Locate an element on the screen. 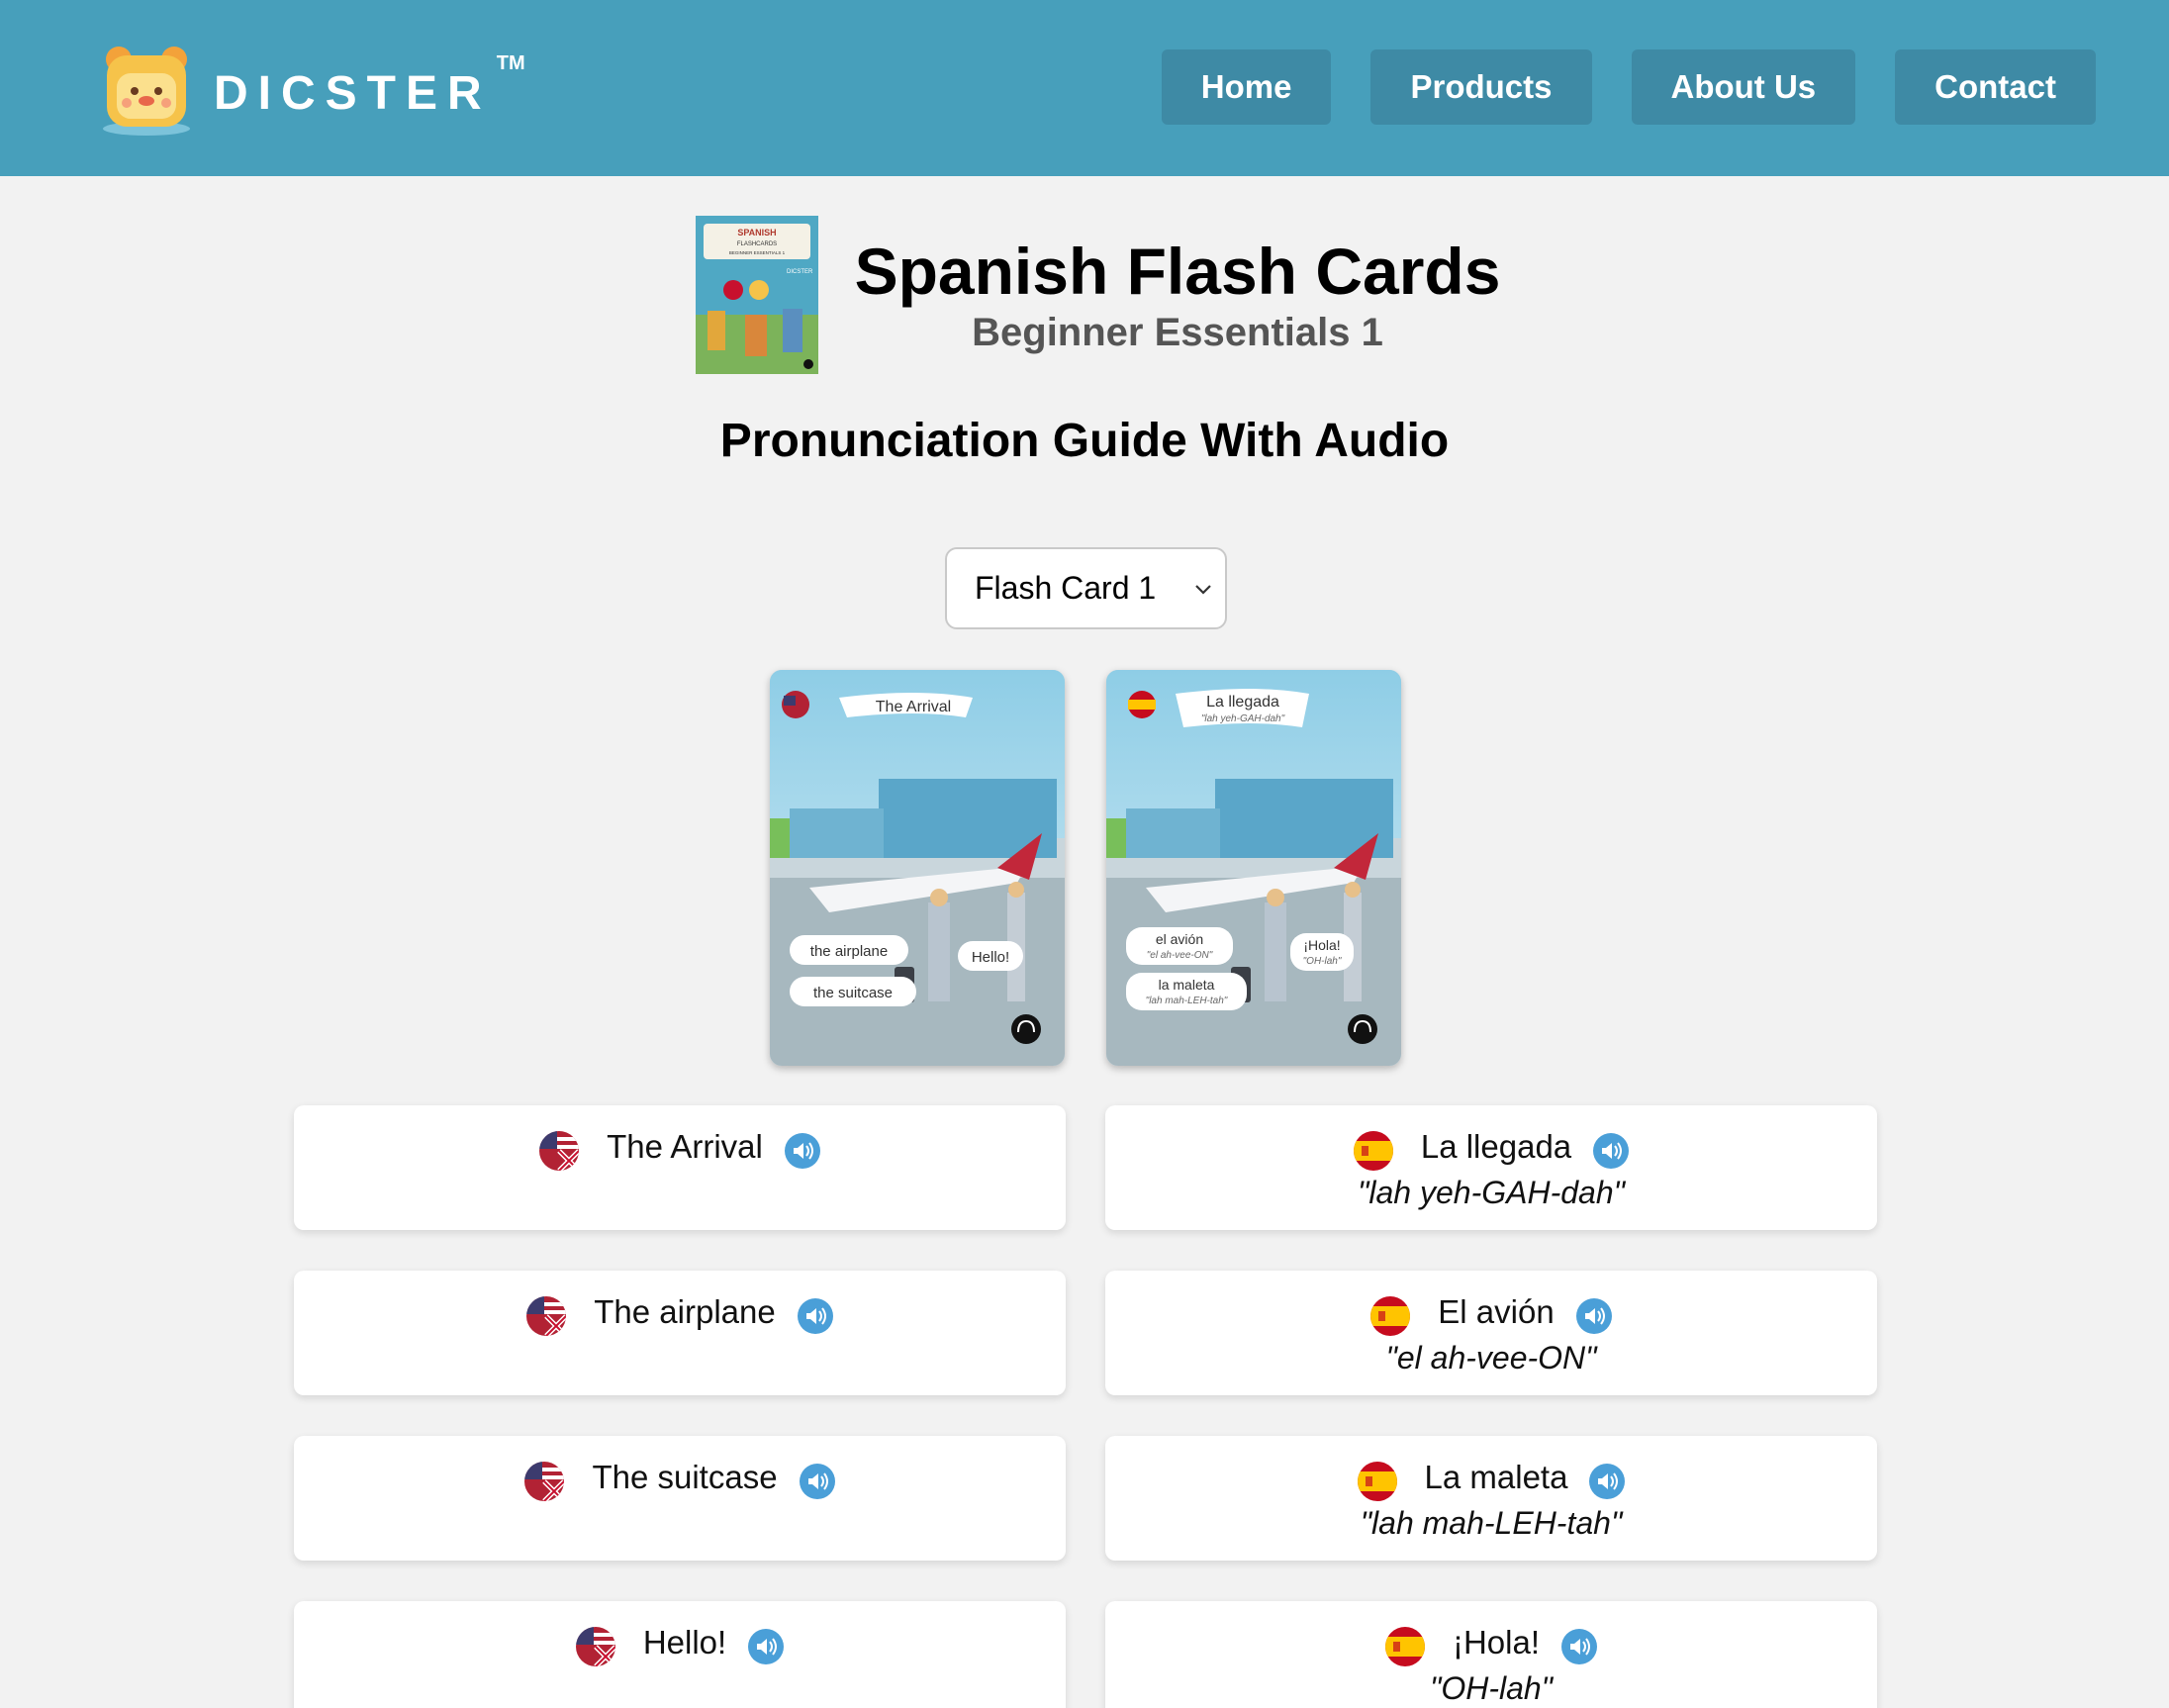 The width and height of the screenshot is (2169, 1708). phrase-card-es: La llegada "lah yeh-GAH-dah" is located at coordinates (1491, 1167).